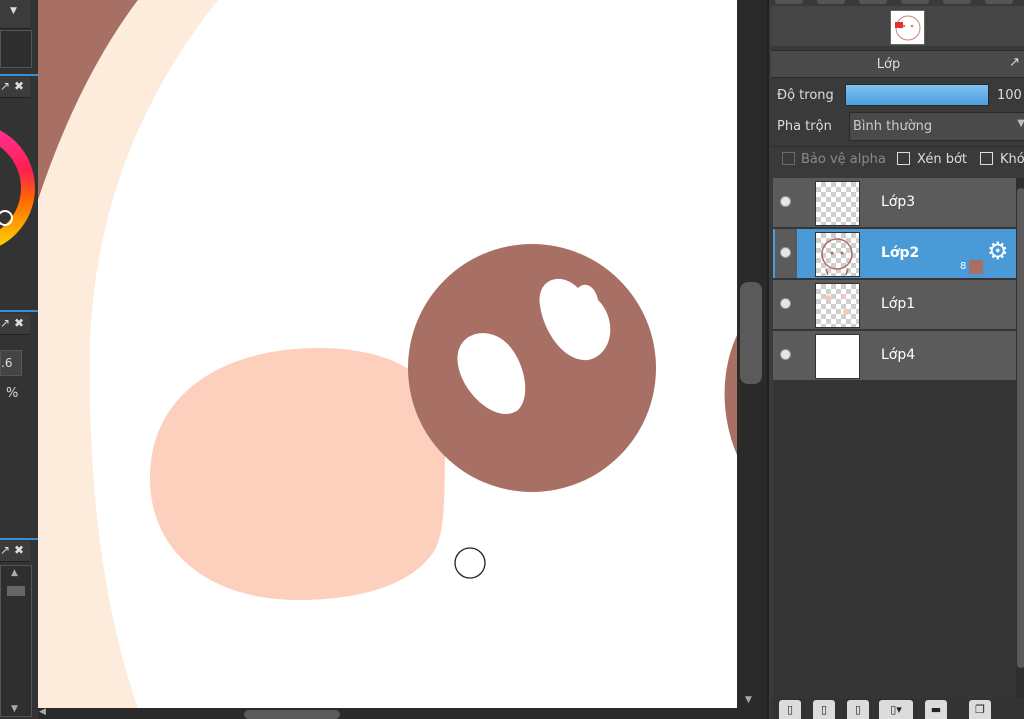 The width and height of the screenshot is (1024, 719). What do you see at coordinates (936, 709) in the screenshot?
I see `folder-icon: ▬` at bounding box center [936, 709].